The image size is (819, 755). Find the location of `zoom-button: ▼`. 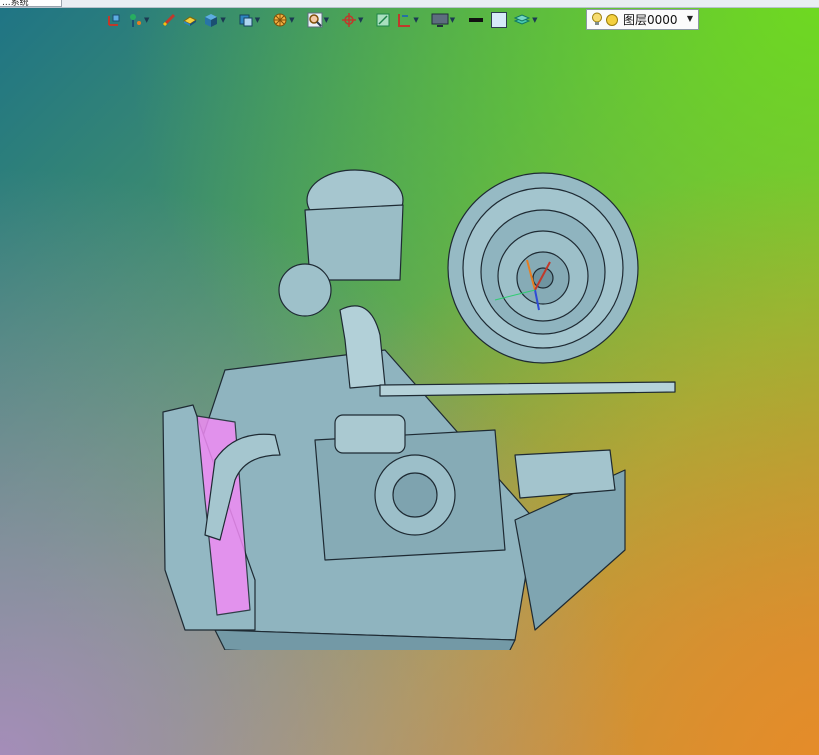

zoom-button: ▼ is located at coordinates (318, 20).